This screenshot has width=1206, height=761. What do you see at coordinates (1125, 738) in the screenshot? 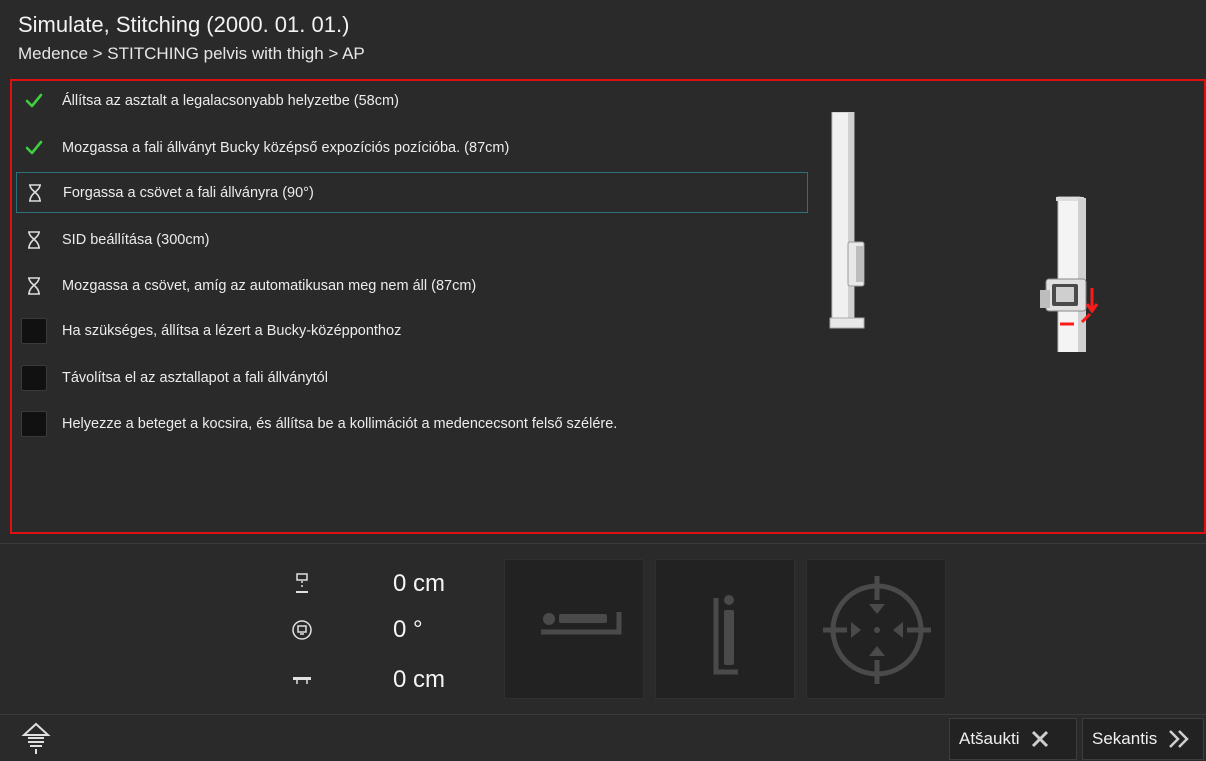
I see `next-label: Sekantis` at bounding box center [1125, 738].